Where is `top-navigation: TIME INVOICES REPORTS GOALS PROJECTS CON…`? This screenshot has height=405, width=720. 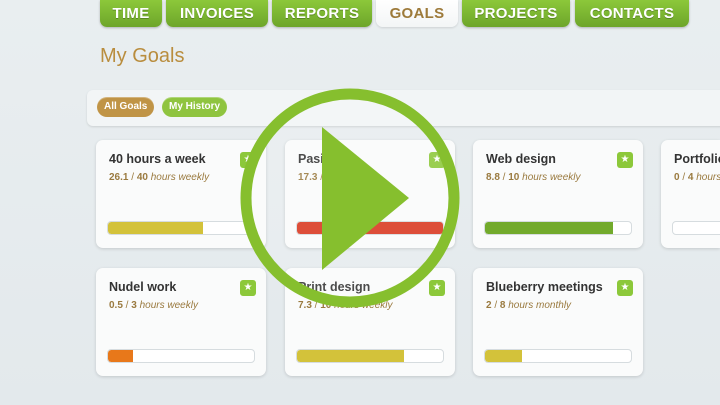 top-navigation: TIME INVOICES REPORTS GOALS PROJECTS CON… is located at coordinates (360, 14).